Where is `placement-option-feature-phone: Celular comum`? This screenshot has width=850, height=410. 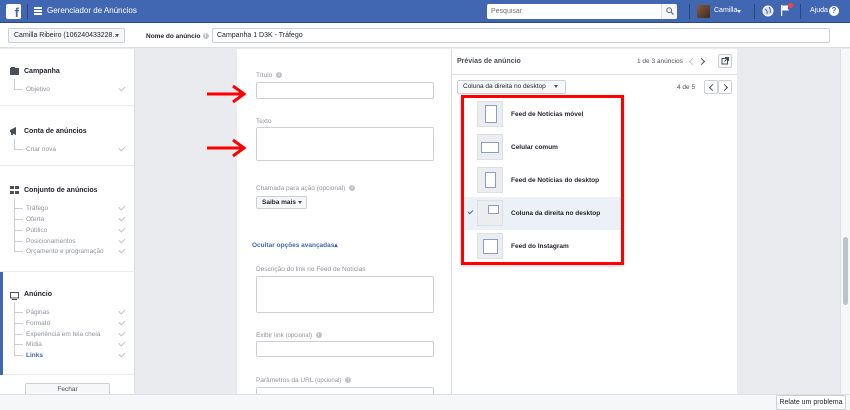 placement-option-feature-phone: Celular comum is located at coordinates (542, 147).